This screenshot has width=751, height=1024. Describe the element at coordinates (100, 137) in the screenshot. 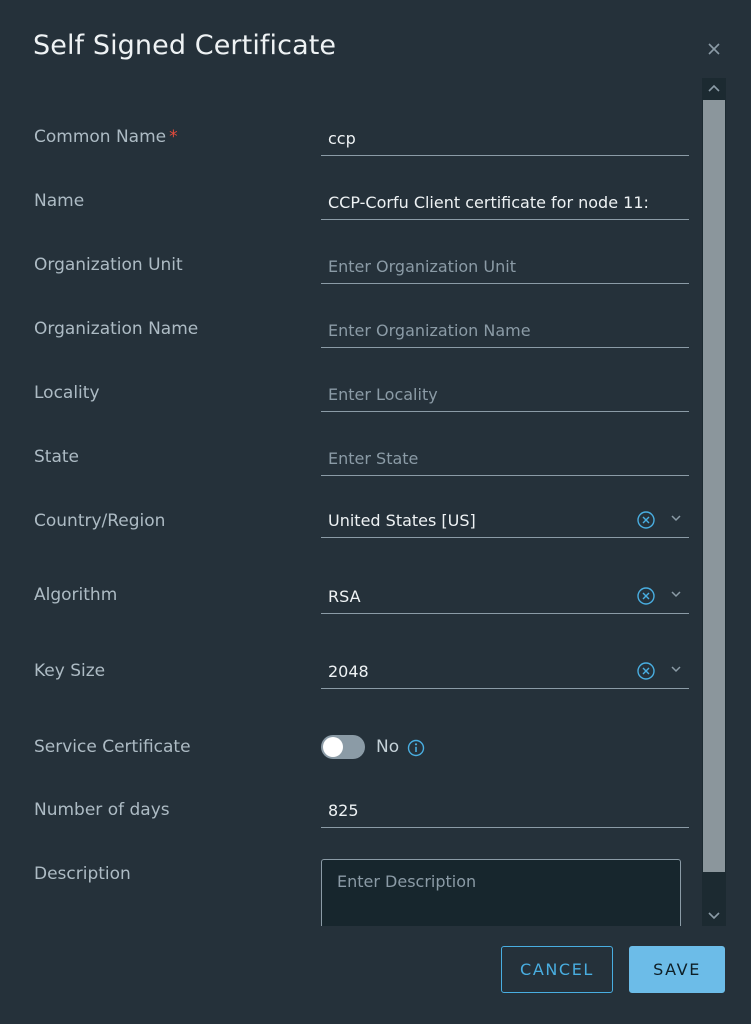

I see `common-name-label-text: Common Name` at that location.